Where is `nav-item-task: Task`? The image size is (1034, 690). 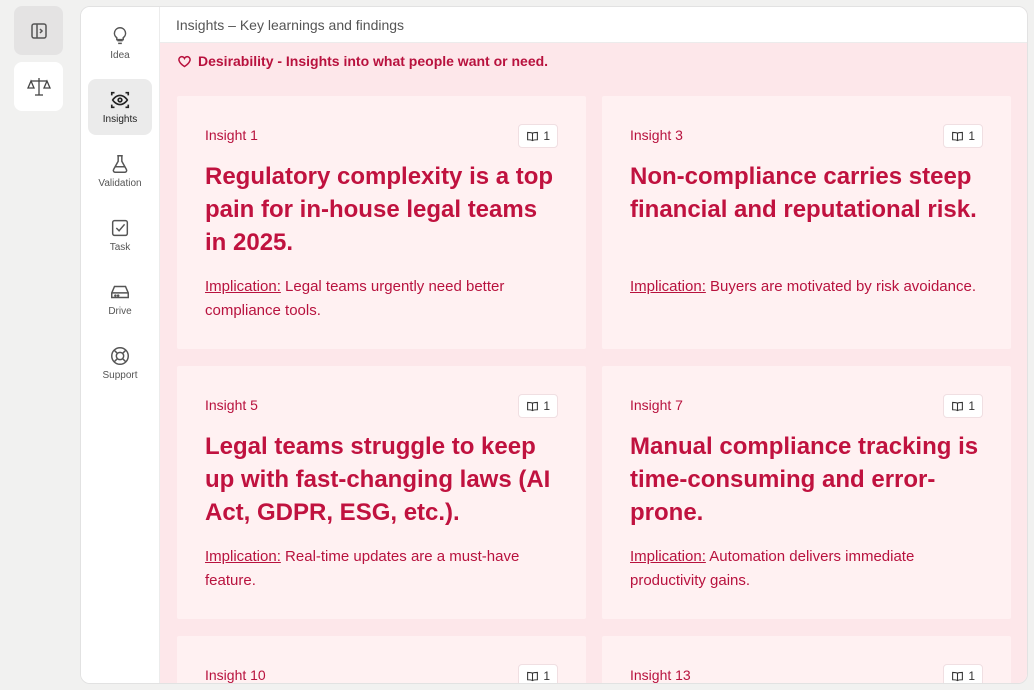
nav-item-task: Task is located at coordinates (120, 235).